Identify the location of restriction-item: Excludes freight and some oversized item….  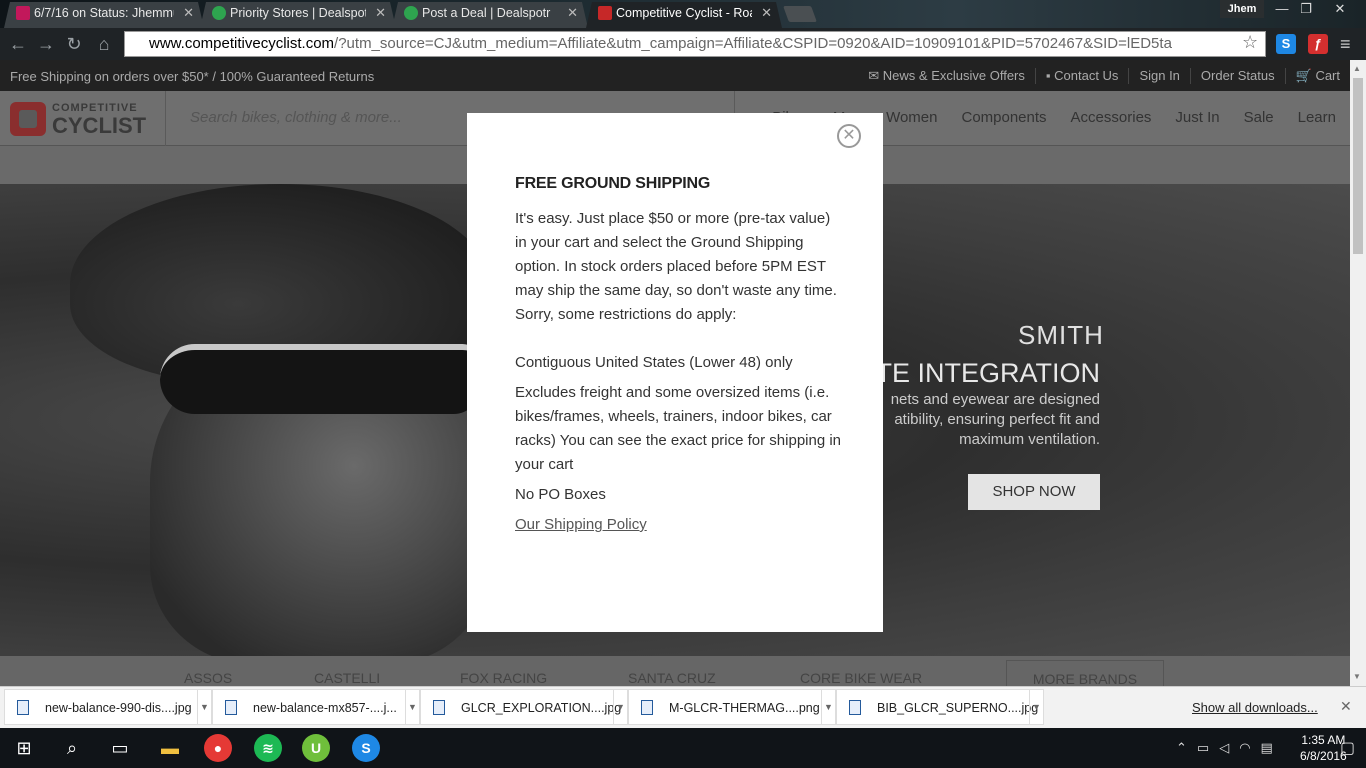
(678, 428).